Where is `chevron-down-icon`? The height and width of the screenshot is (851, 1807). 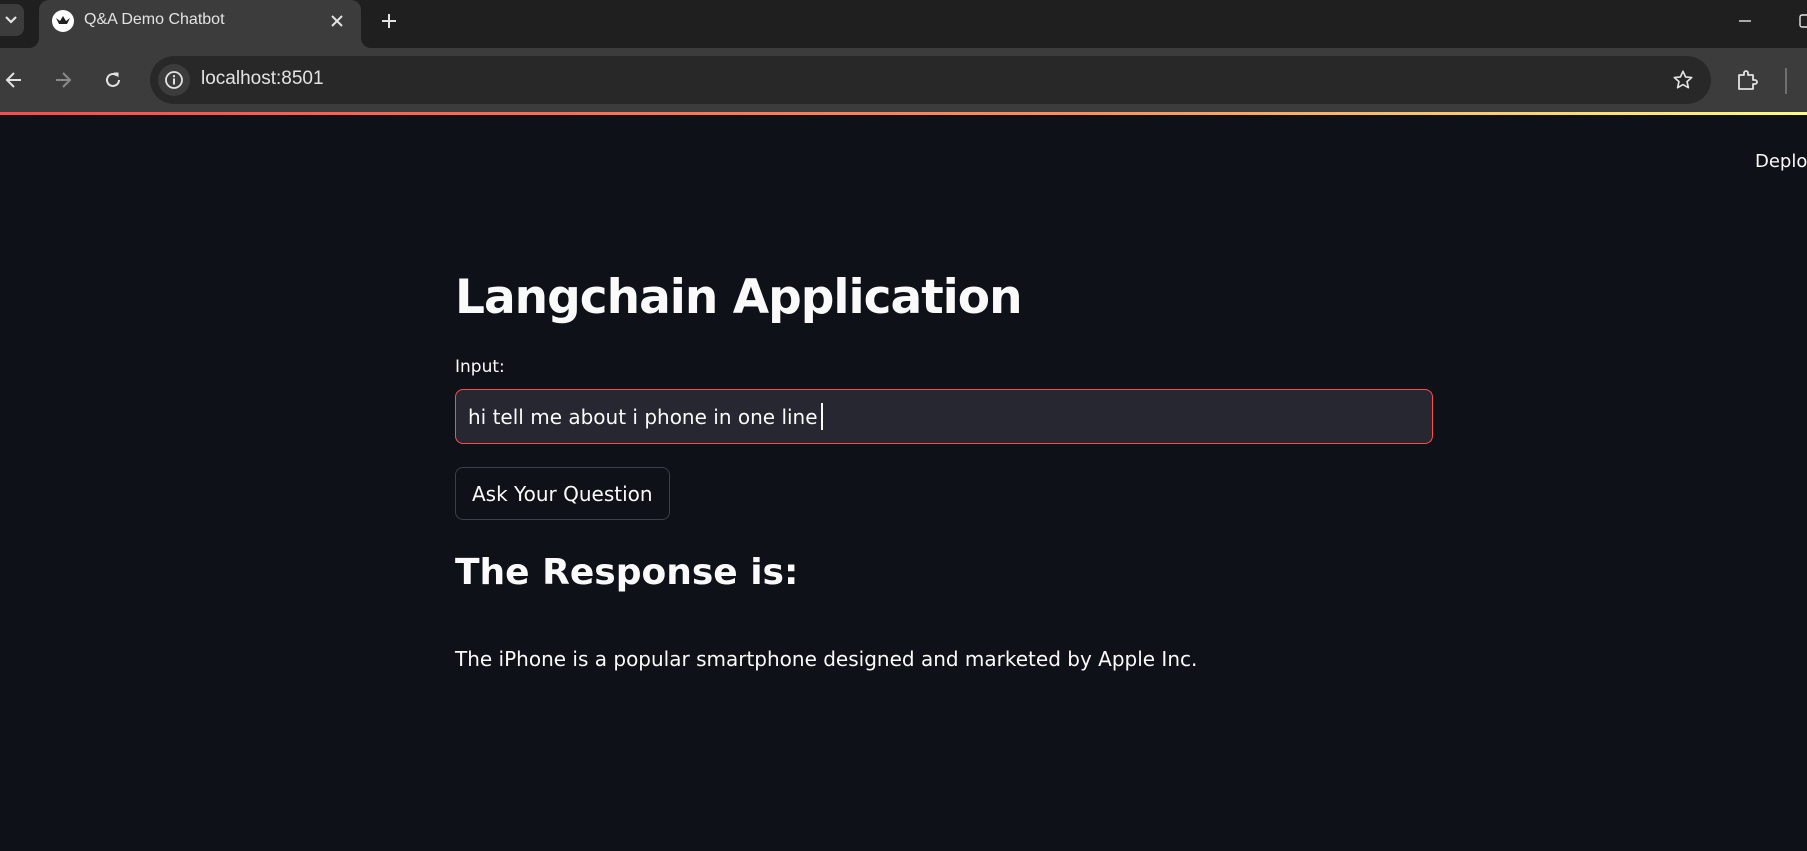 chevron-down-icon is located at coordinates (11, 20).